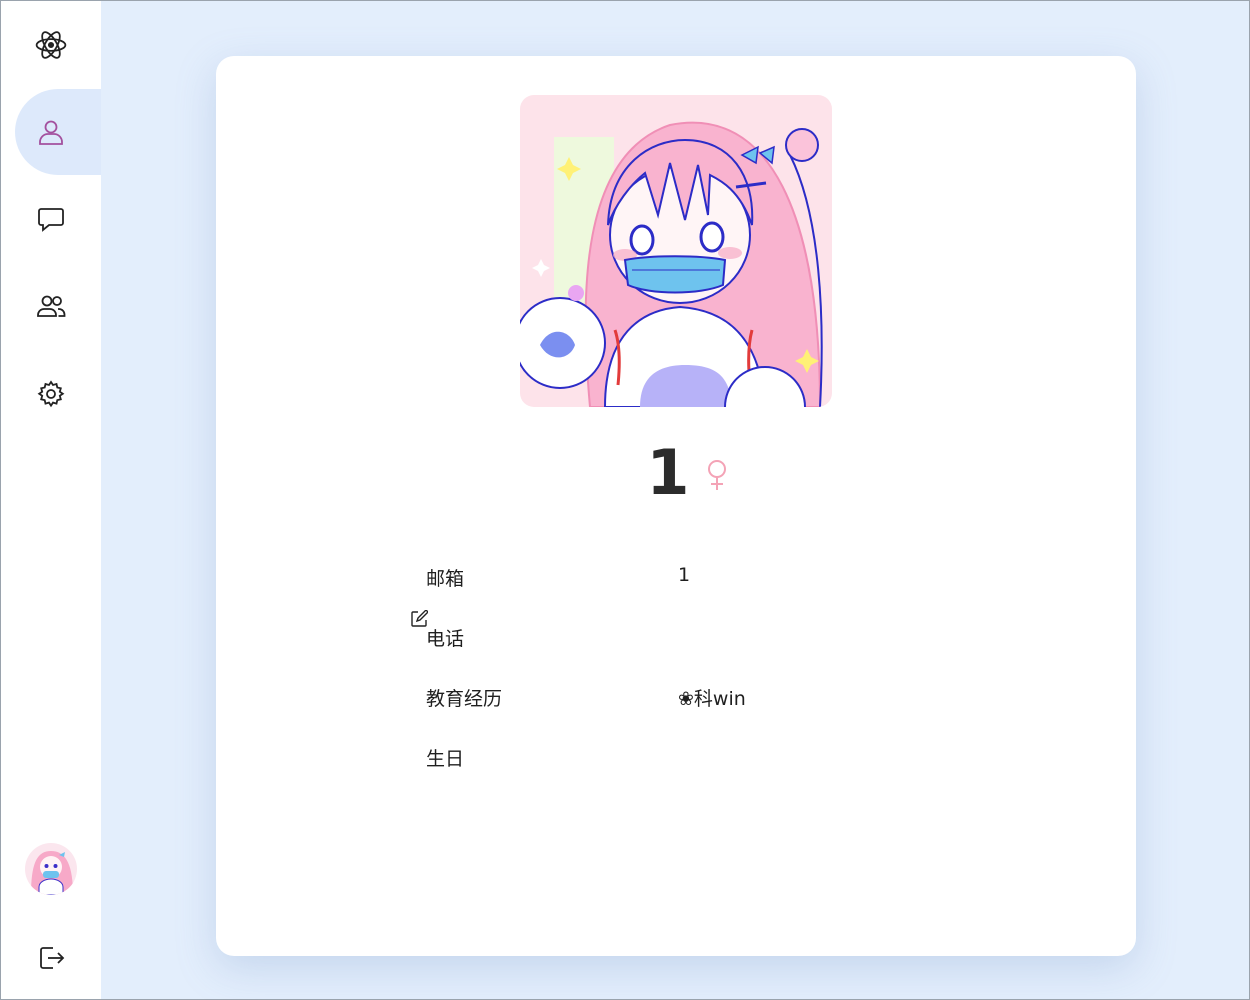  I want to click on sidebar, so click(51, 500).